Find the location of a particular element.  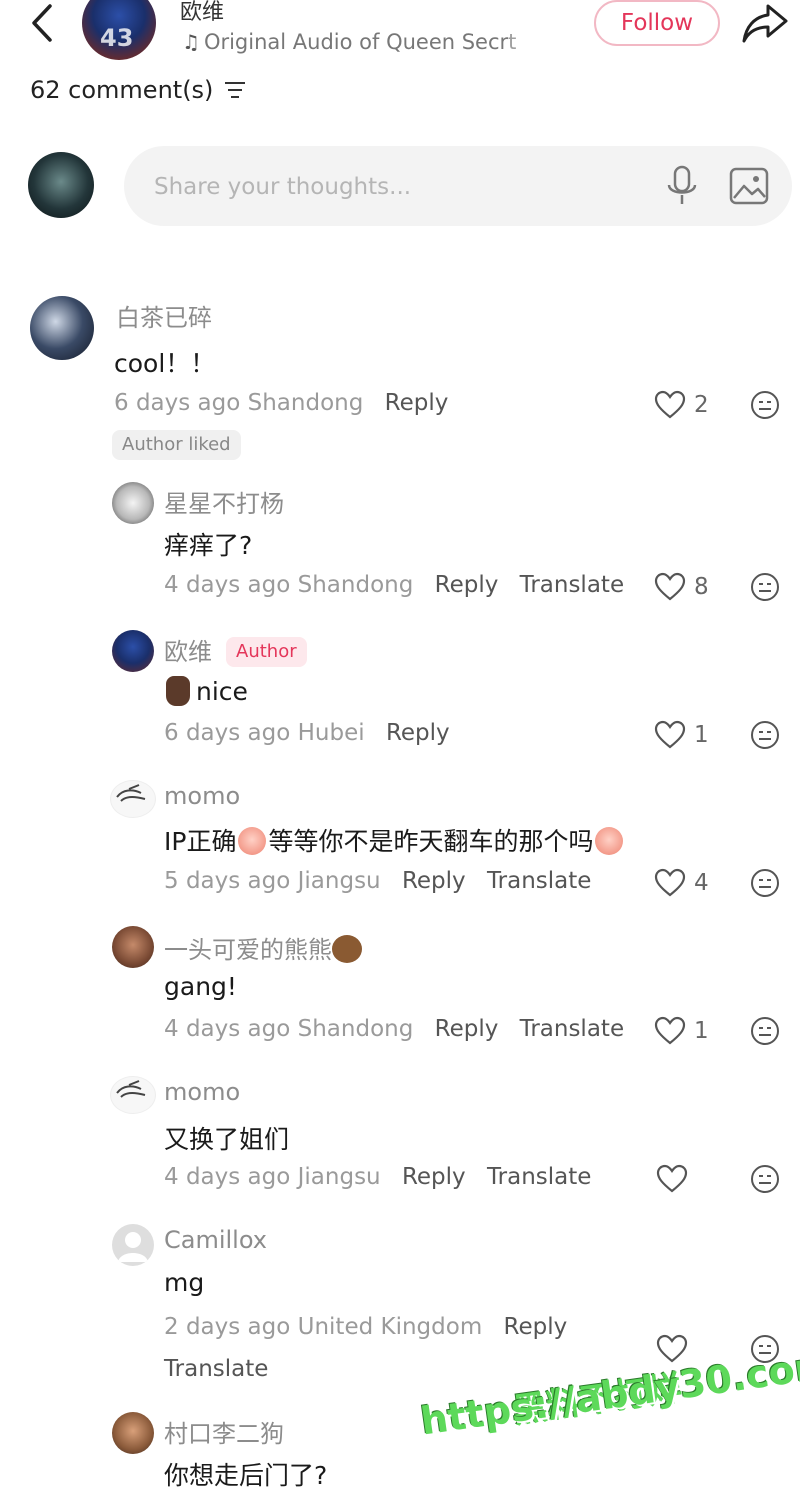

back-arrow-icon is located at coordinates (42, 23).